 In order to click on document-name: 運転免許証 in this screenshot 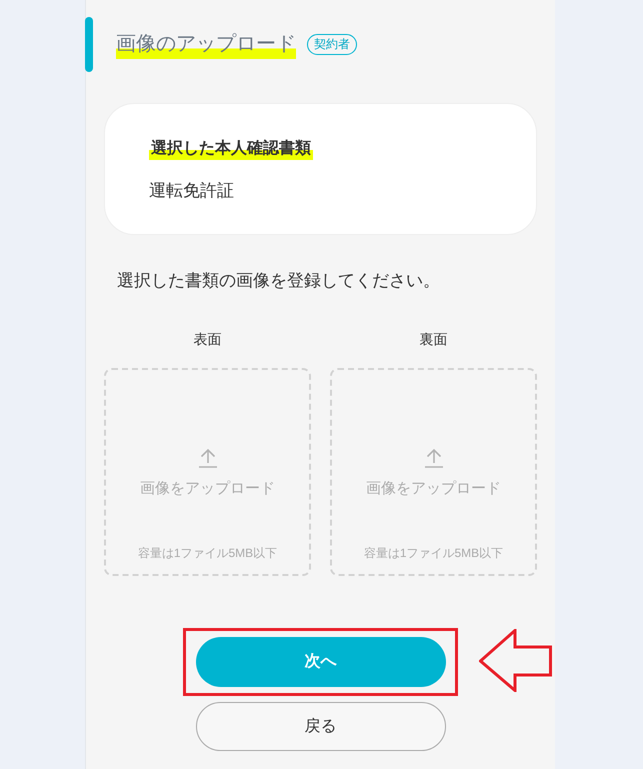, I will do `click(191, 191)`.